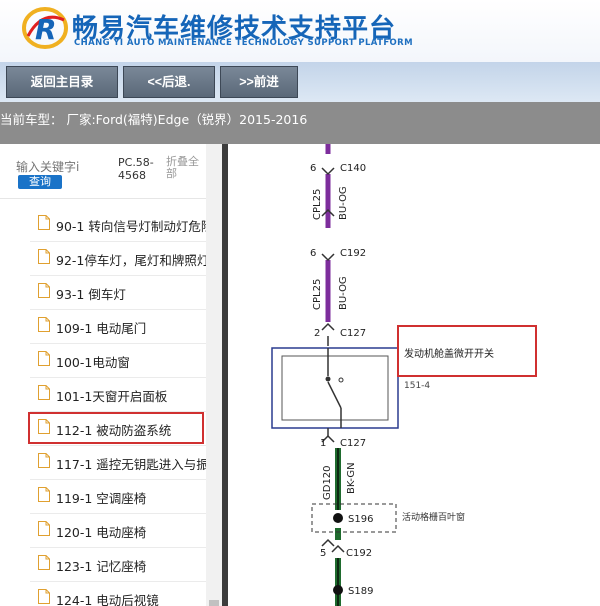 Image resolution: width=600 pixels, height=606 pixels. What do you see at coordinates (313, 253) in the screenshot?
I see `c192a-pin: 6` at bounding box center [313, 253].